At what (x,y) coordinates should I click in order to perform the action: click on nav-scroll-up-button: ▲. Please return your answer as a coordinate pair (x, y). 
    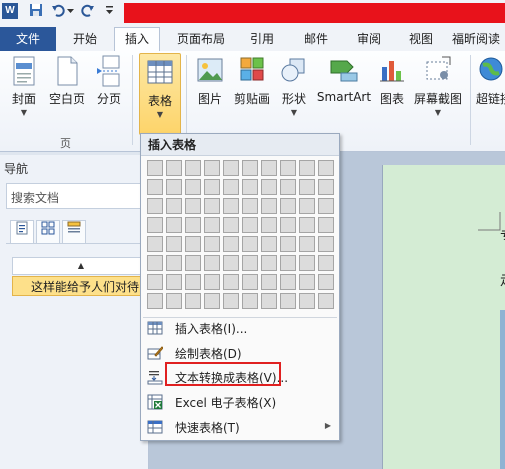
    Looking at the image, I should click on (81, 266).